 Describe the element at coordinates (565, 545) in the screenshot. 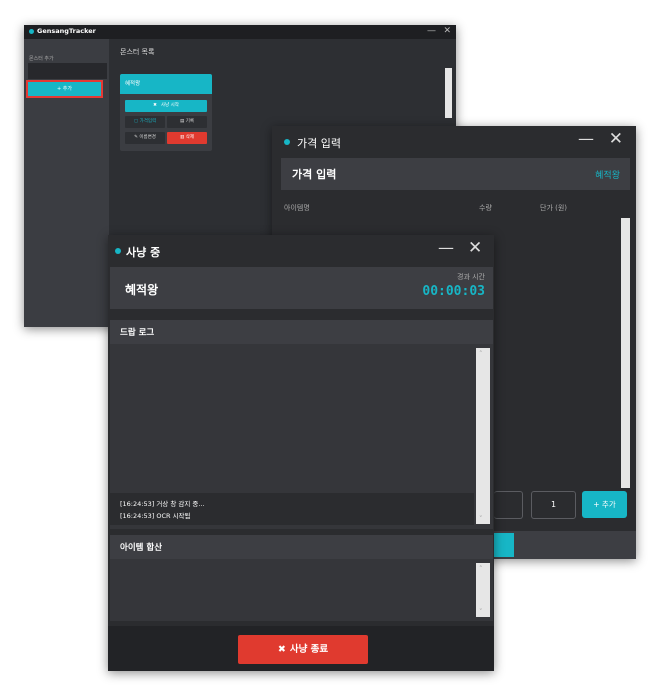

I see `price-footer` at that location.